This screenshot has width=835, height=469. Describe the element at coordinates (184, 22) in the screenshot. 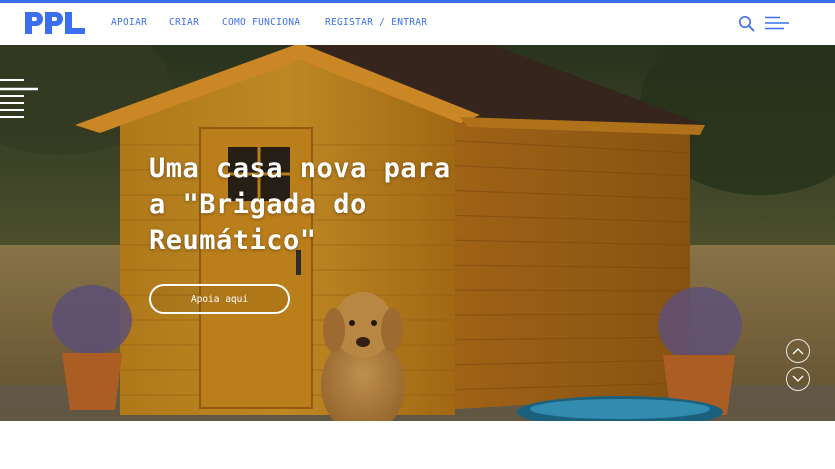

I see `nav-criar: CRIAR` at that location.